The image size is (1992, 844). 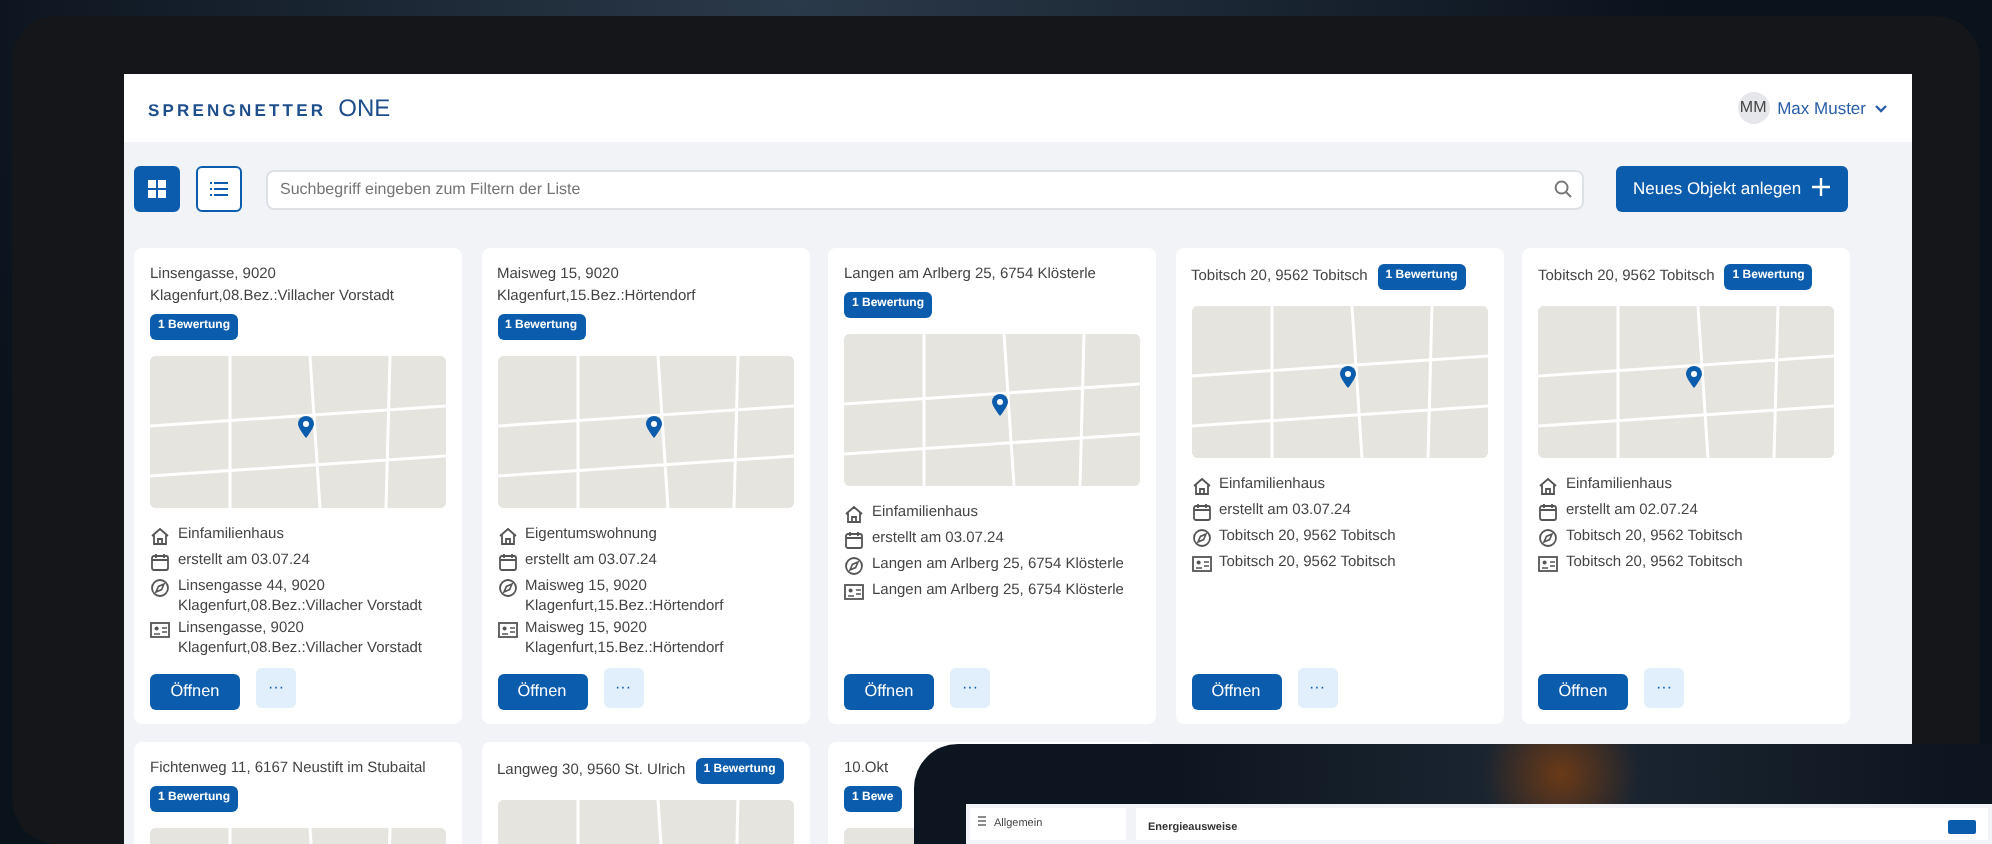 What do you see at coordinates (925, 189) in the screenshot?
I see `search-field: Suchbegriff eingeben zum Filtern der Liste` at bounding box center [925, 189].